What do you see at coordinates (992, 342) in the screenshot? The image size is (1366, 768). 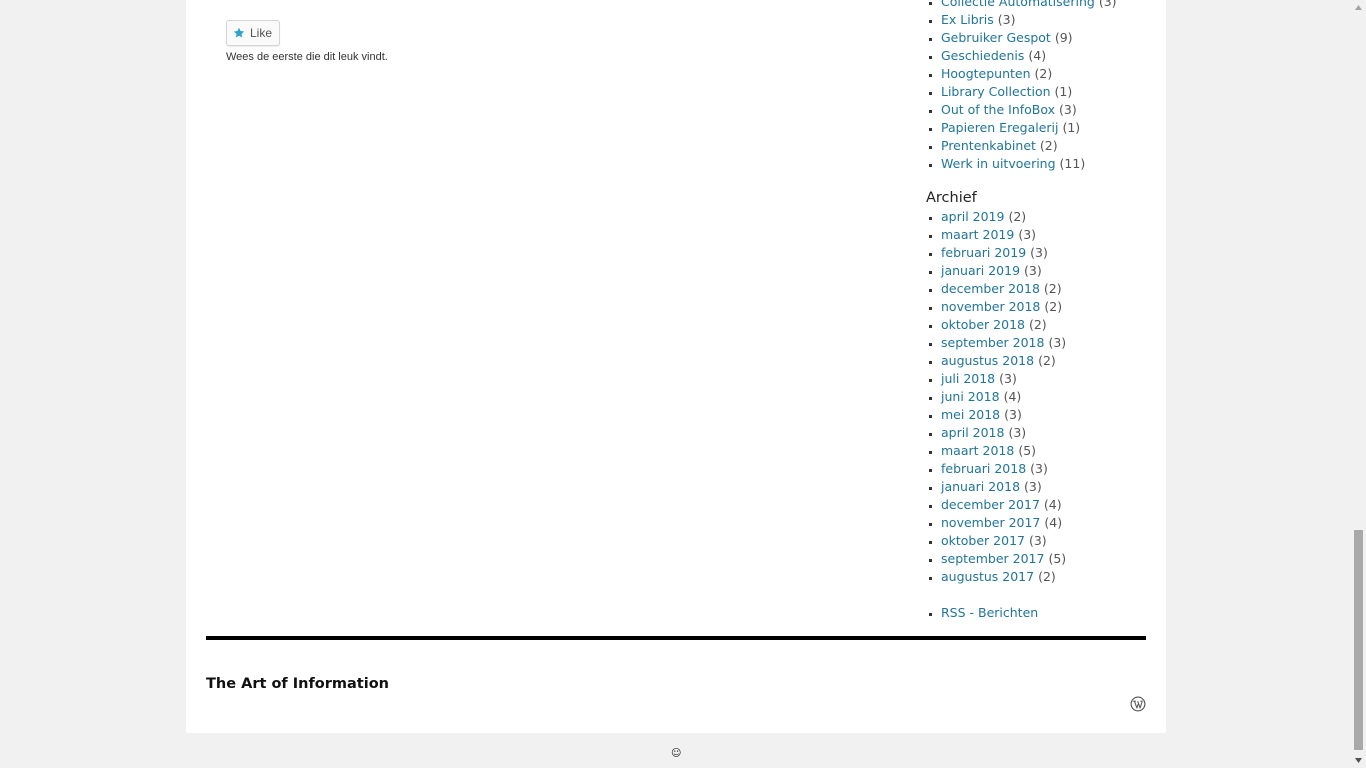 I see `archive-link: september 2018` at bounding box center [992, 342].